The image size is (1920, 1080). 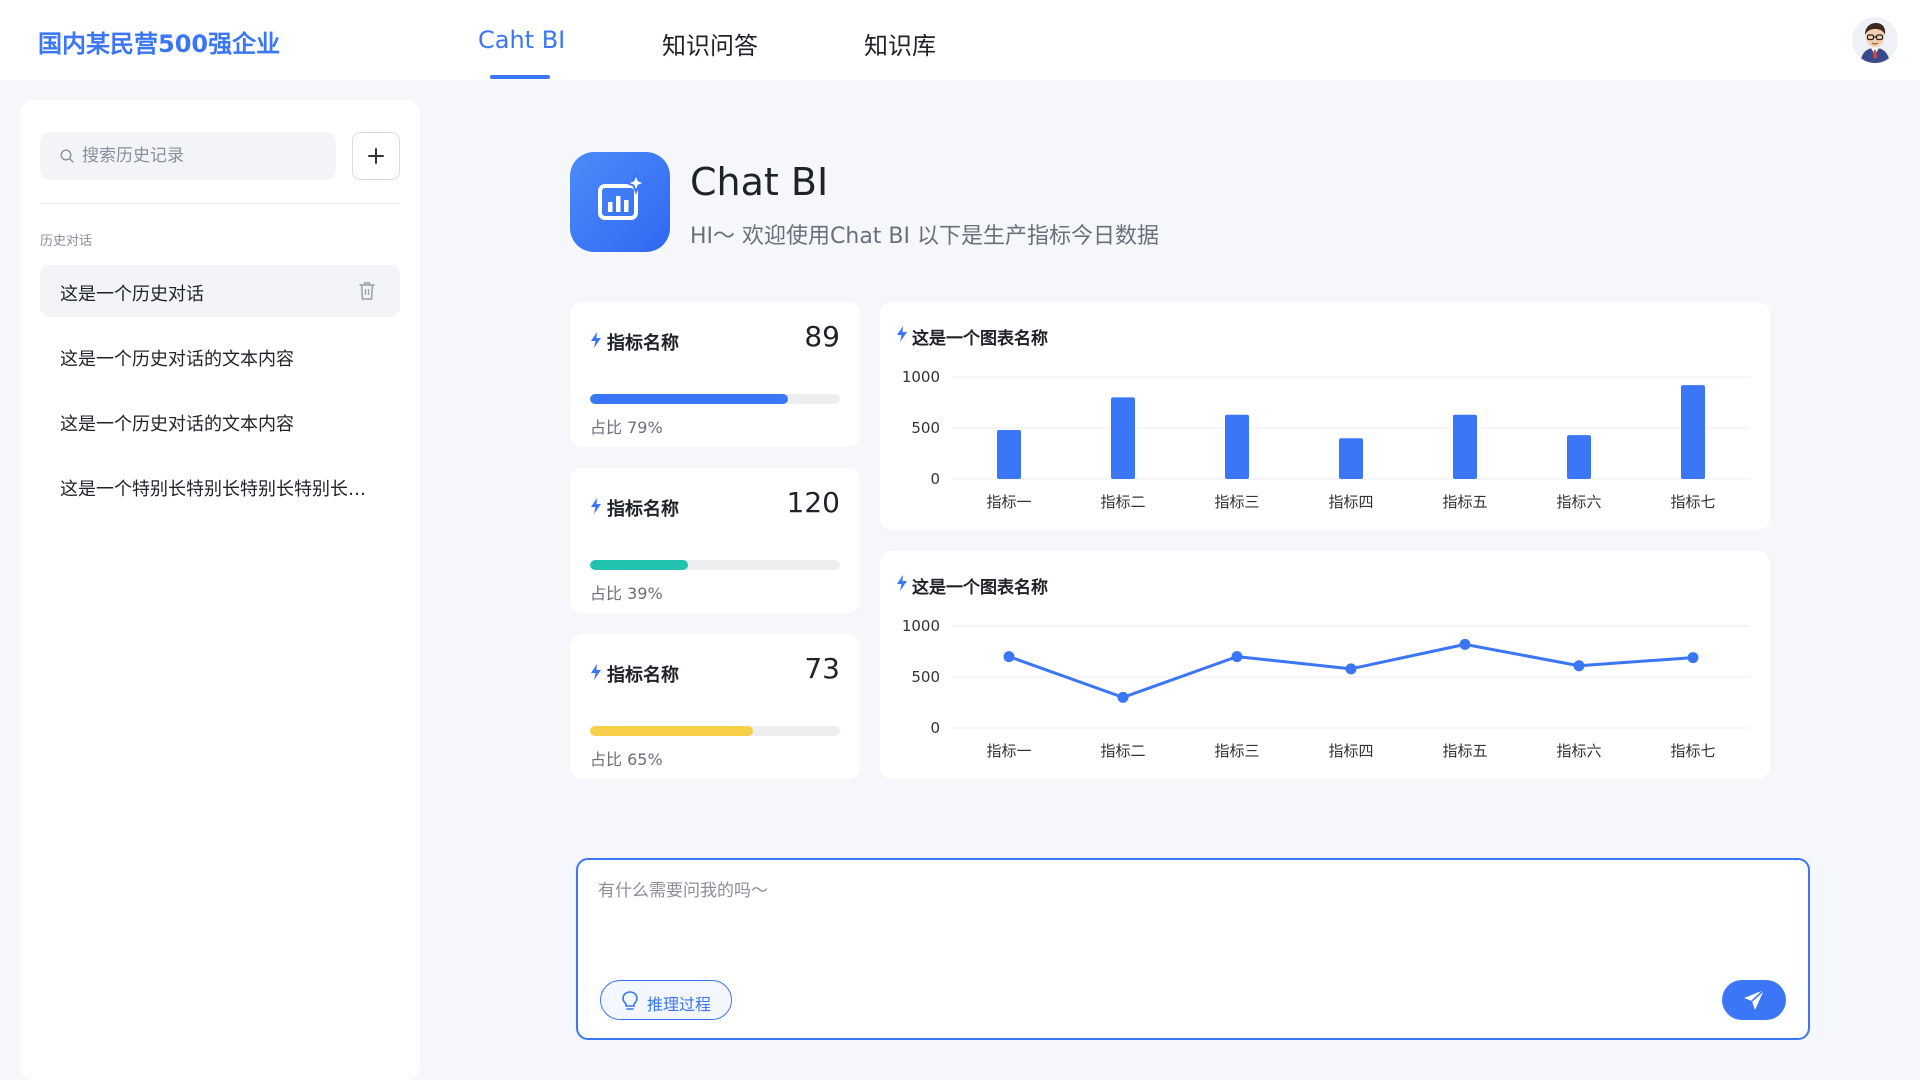 I want to click on chat-composer: 推理过程, so click(x=1193, y=949).